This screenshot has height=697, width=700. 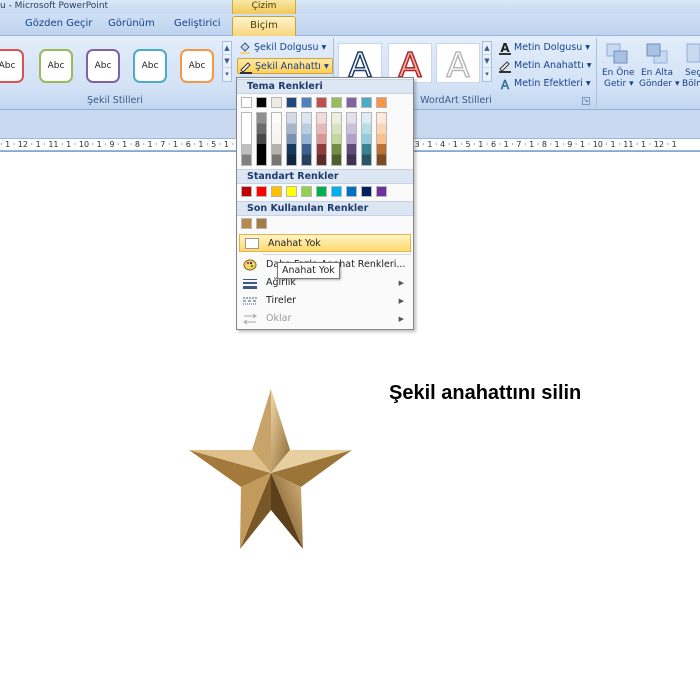 I want to click on text-outline-icon, so click(x=505, y=66).